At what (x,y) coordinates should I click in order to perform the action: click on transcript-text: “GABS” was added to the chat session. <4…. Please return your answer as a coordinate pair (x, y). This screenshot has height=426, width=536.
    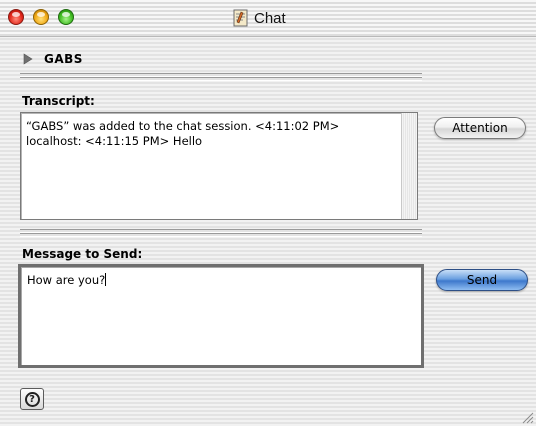
    Looking at the image, I should click on (183, 133).